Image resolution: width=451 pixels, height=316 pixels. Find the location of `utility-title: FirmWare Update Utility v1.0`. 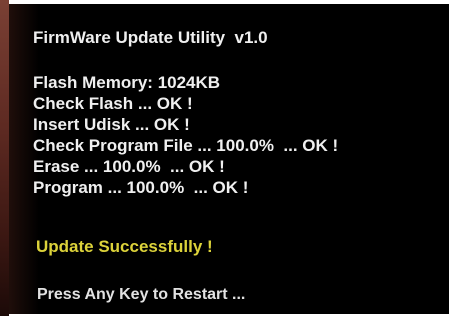

utility-title: FirmWare Update Utility v1.0 is located at coordinates (150, 37).